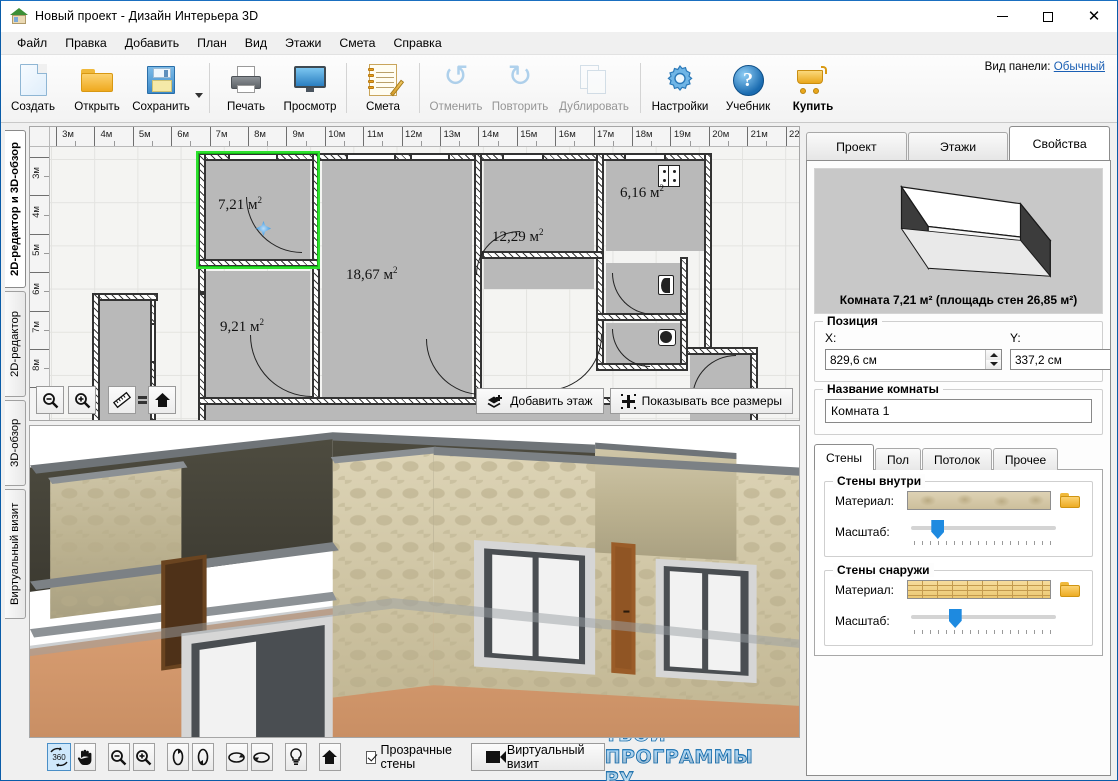  What do you see at coordinates (85, 757) in the screenshot?
I see `pan-hand-button` at bounding box center [85, 757].